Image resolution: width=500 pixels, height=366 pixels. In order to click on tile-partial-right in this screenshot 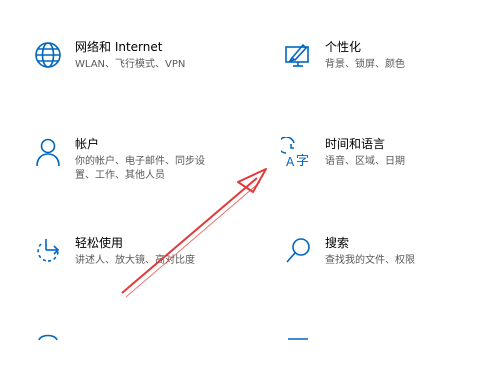, I will do `click(298, 348)`.